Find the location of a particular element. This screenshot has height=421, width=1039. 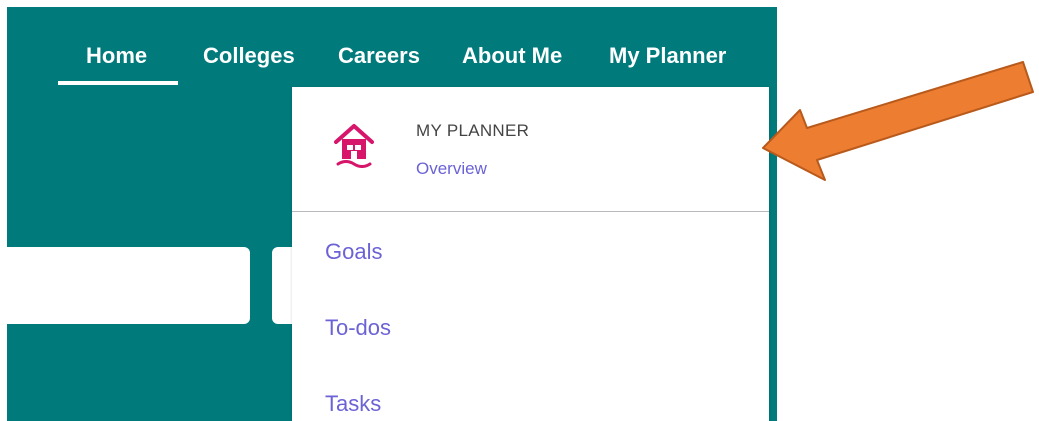

nav-careers: Careers is located at coordinates (379, 56).